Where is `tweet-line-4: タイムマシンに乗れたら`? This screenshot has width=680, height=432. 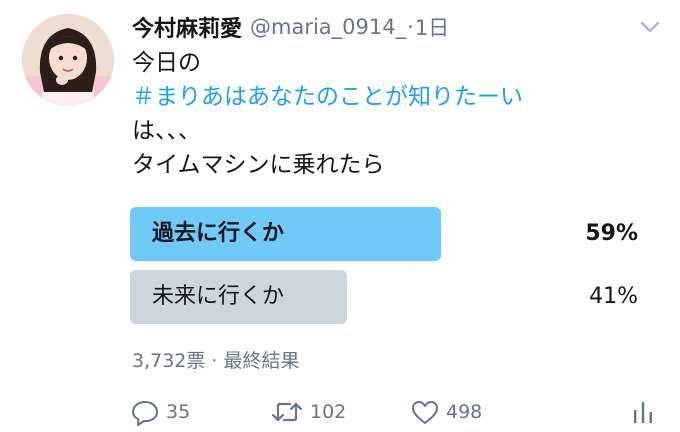 tweet-line-4: タイムマシンに乗れたら is located at coordinates (258, 165).